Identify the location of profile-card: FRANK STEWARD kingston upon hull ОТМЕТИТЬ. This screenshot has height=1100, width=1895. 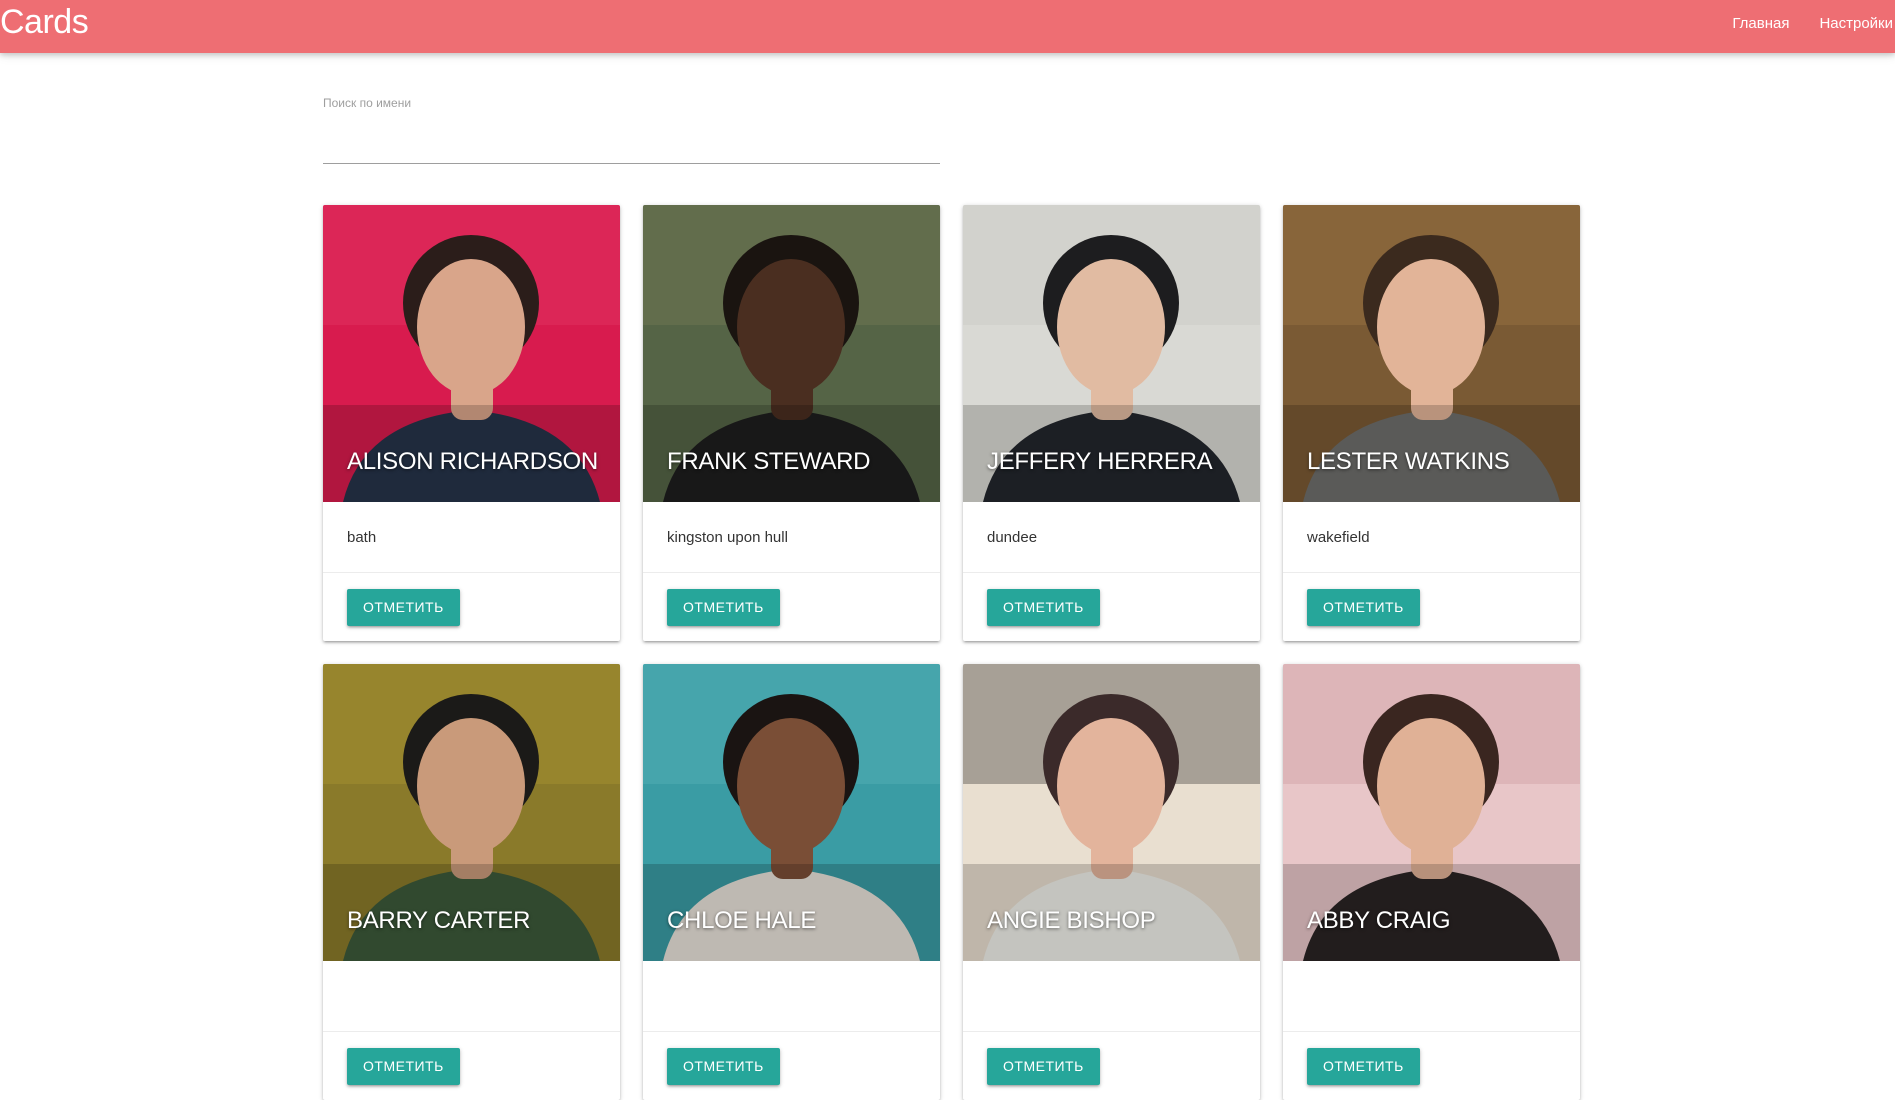
(791, 423).